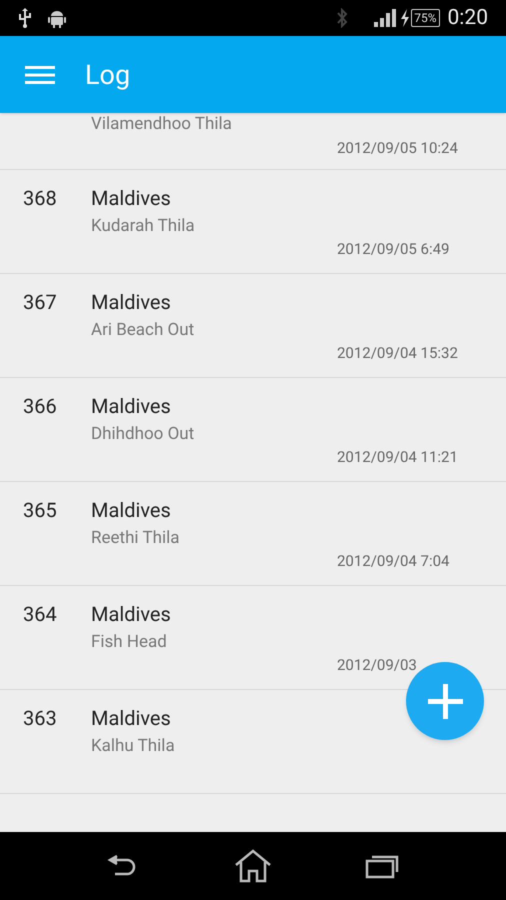 The image size is (506, 900). I want to click on entry-number: 364, so click(40, 614).